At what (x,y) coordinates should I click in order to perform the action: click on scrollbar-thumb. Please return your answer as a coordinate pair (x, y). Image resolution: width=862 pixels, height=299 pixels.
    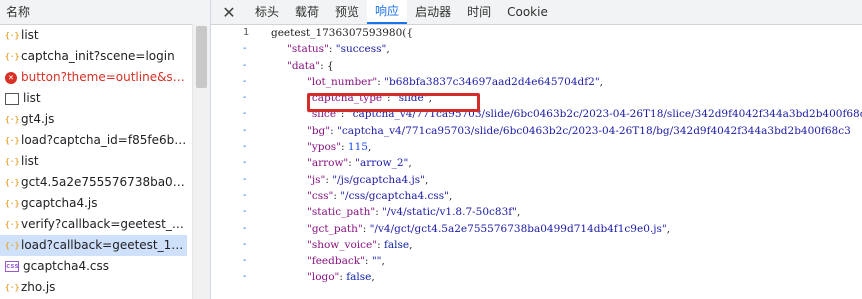
    Looking at the image, I should click on (201, 57).